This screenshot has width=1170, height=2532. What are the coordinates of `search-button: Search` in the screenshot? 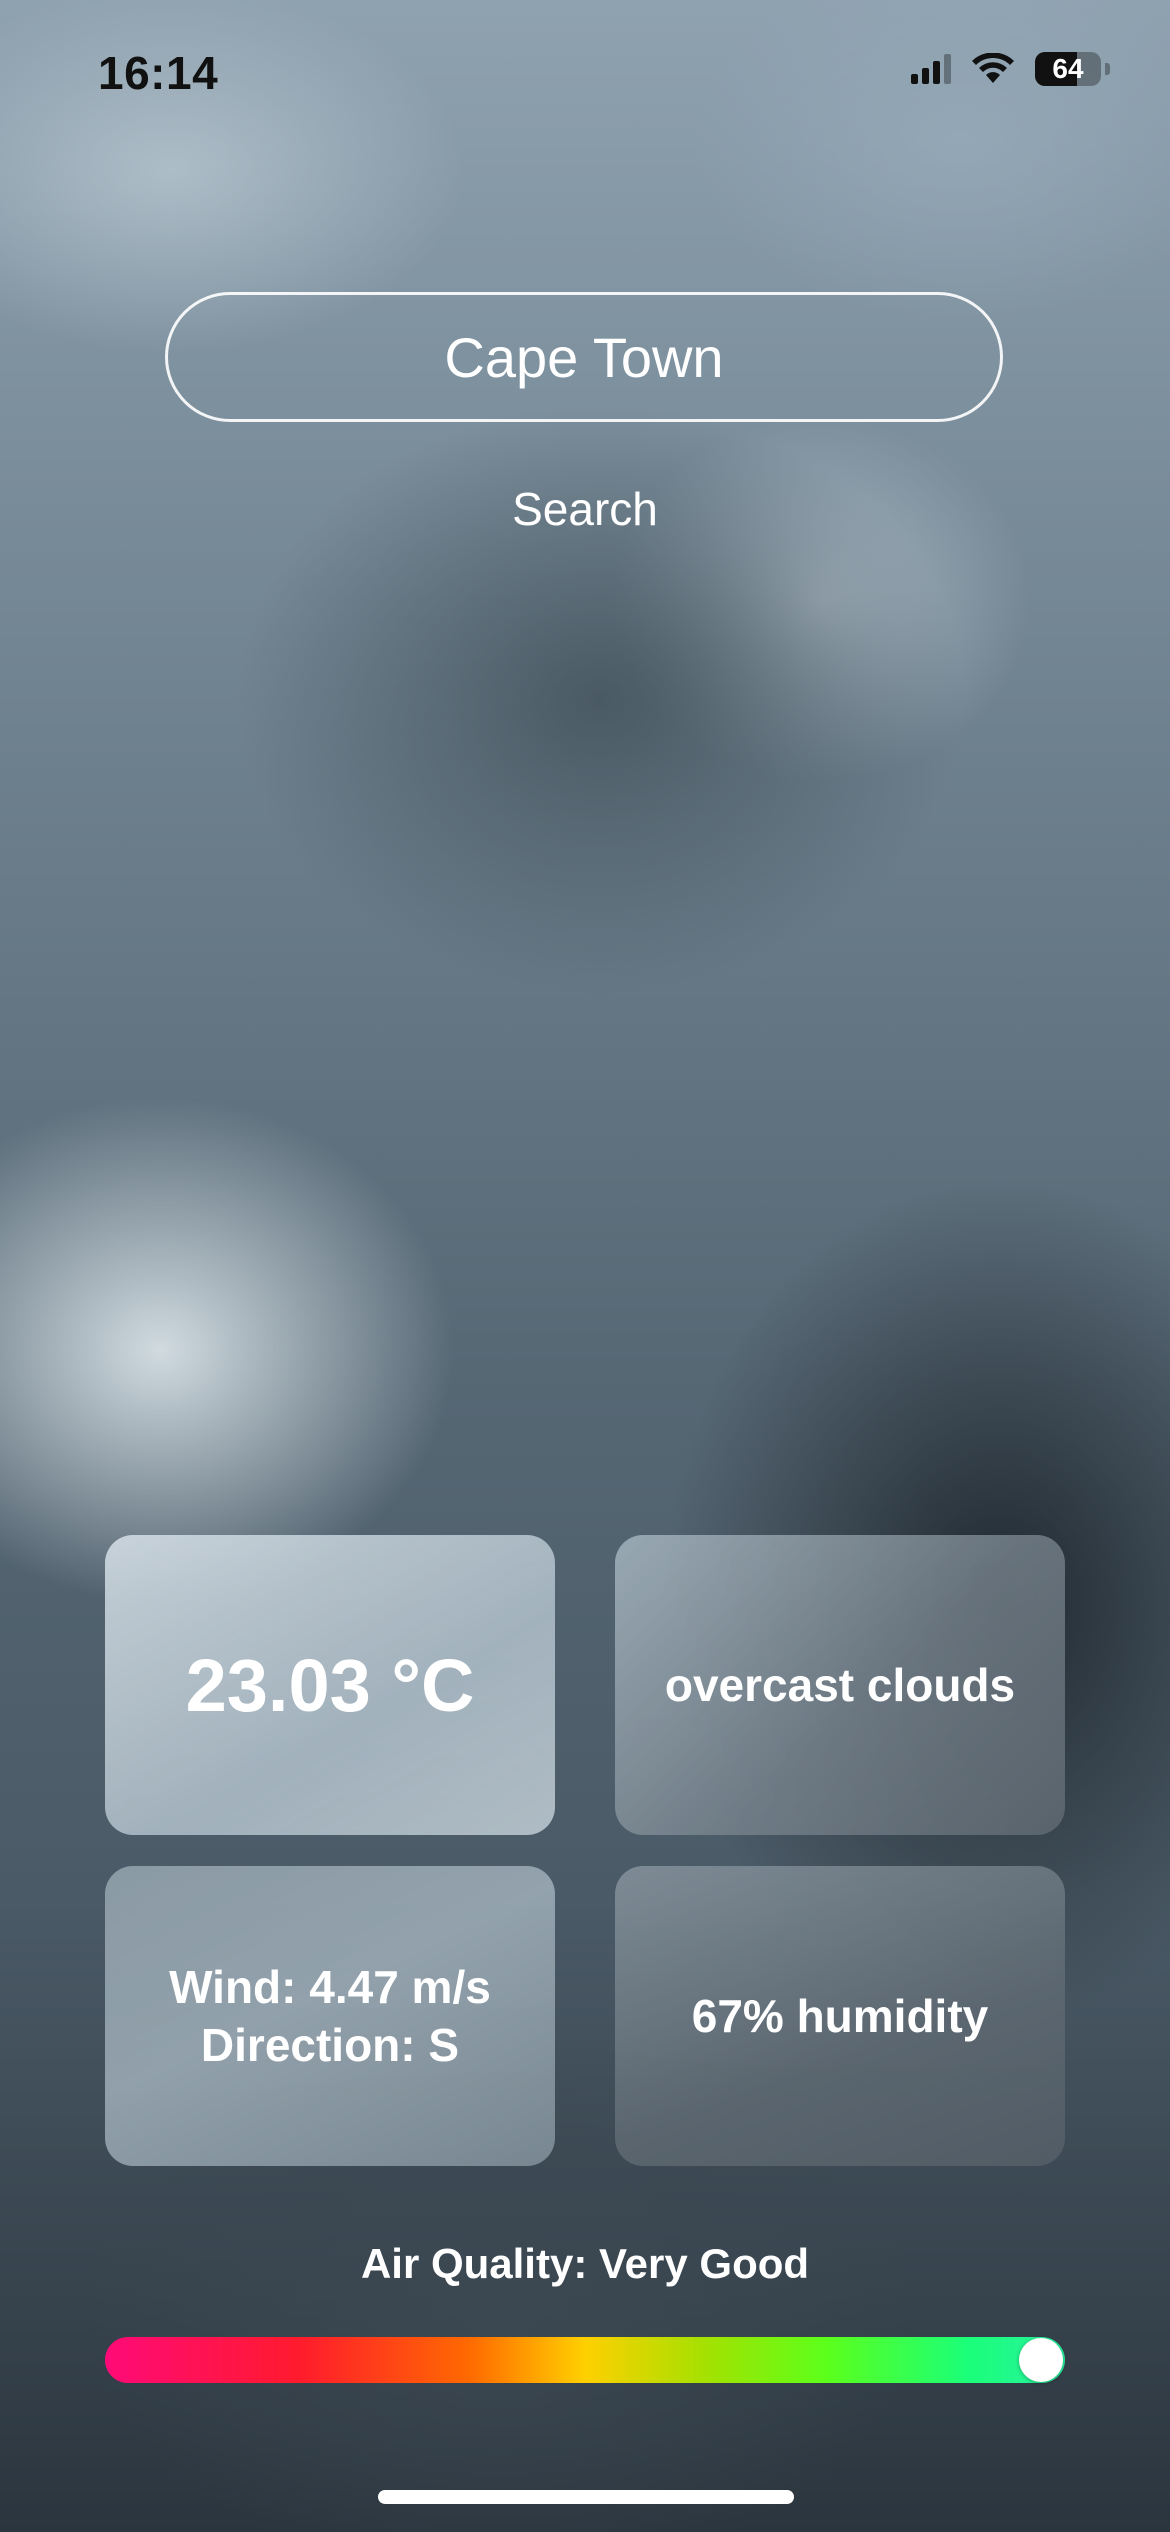 It's located at (585, 509).